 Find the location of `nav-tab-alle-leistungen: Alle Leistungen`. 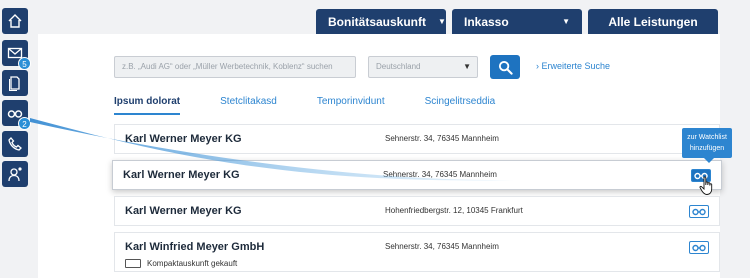

nav-tab-alle-leistungen: Alle Leistungen is located at coordinates (653, 21).